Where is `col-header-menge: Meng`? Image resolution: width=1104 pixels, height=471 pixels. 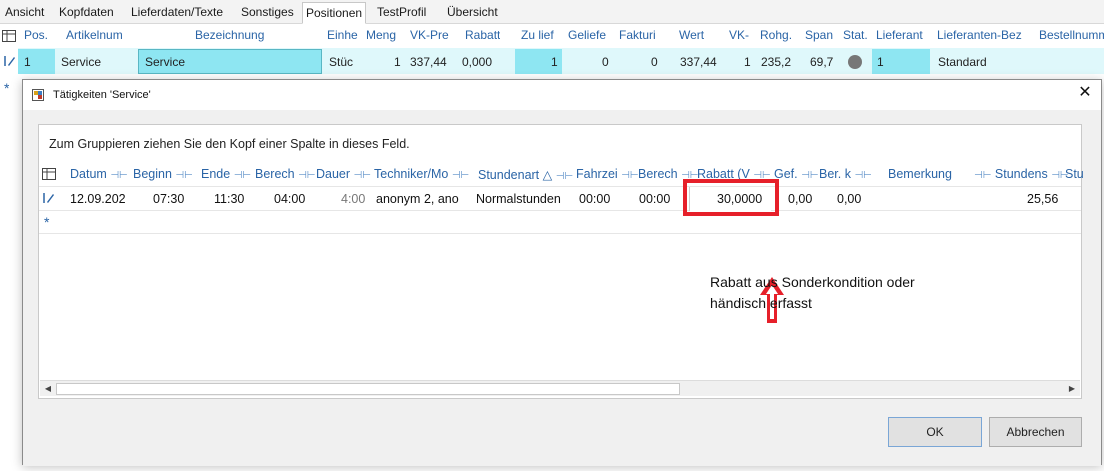 col-header-menge: Meng is located at coordinates (381, 35).